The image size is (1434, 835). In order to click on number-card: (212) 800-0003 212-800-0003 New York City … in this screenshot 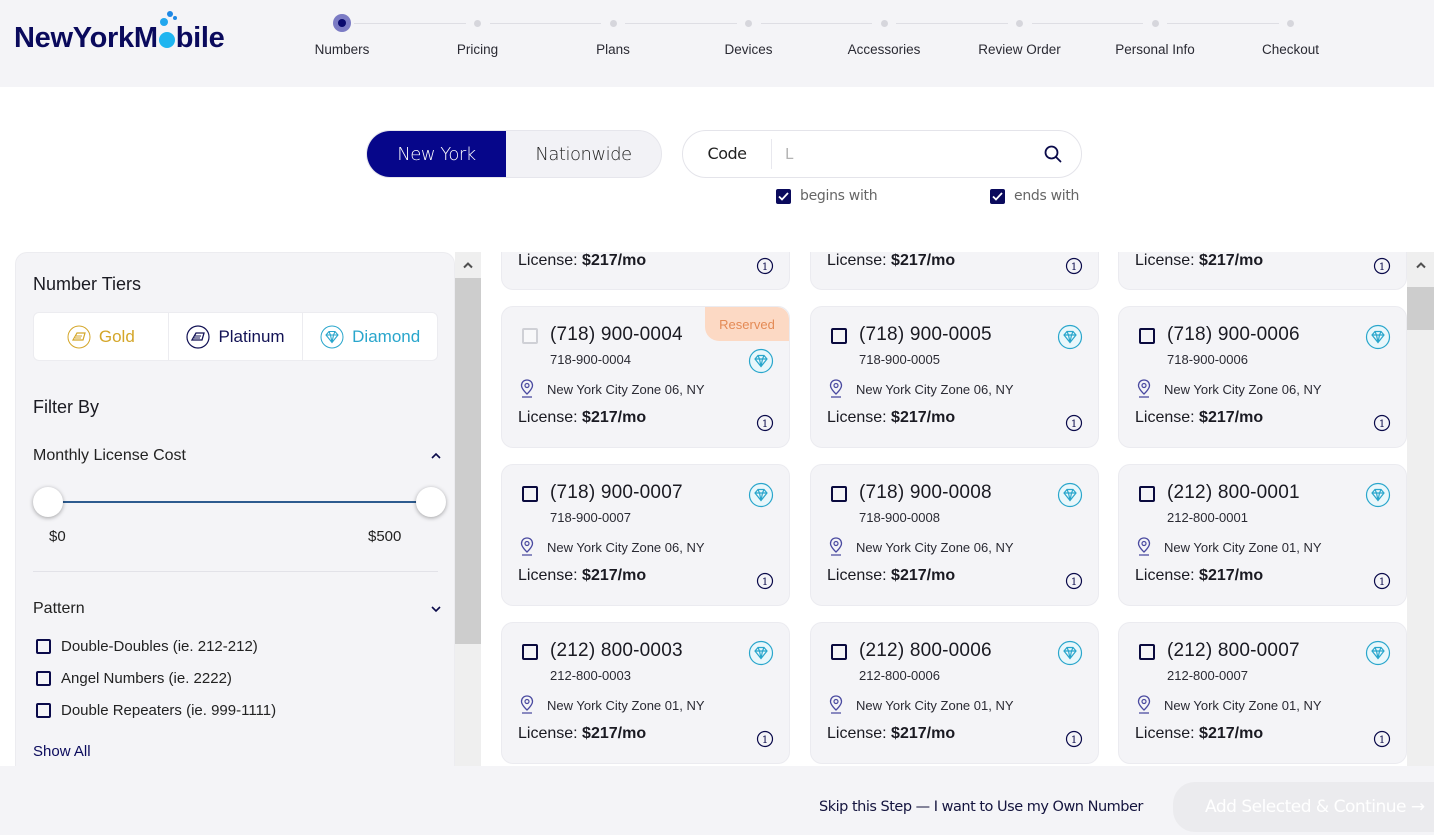, I will do `click(645, 693)`.